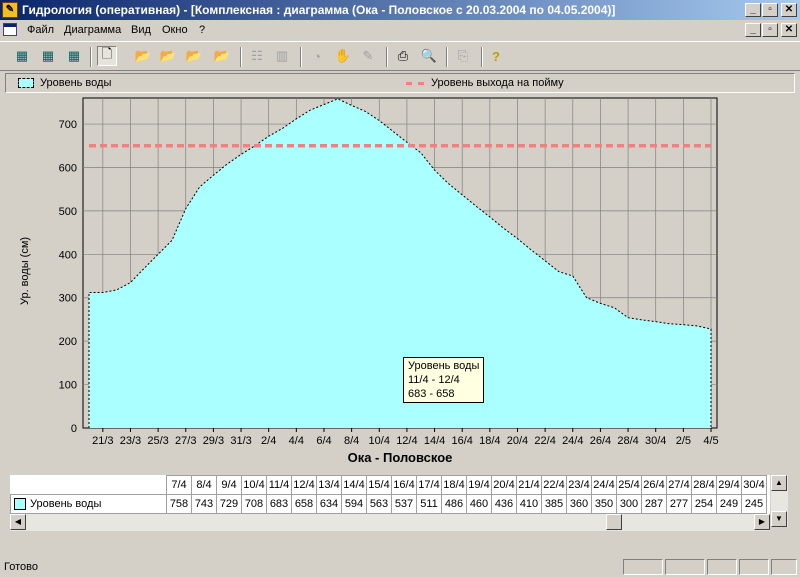  What do you see at coordinates (762, 522) in the screenshot?
I see `scroll-right-icon: ▶` at bounding box center [762, 522].